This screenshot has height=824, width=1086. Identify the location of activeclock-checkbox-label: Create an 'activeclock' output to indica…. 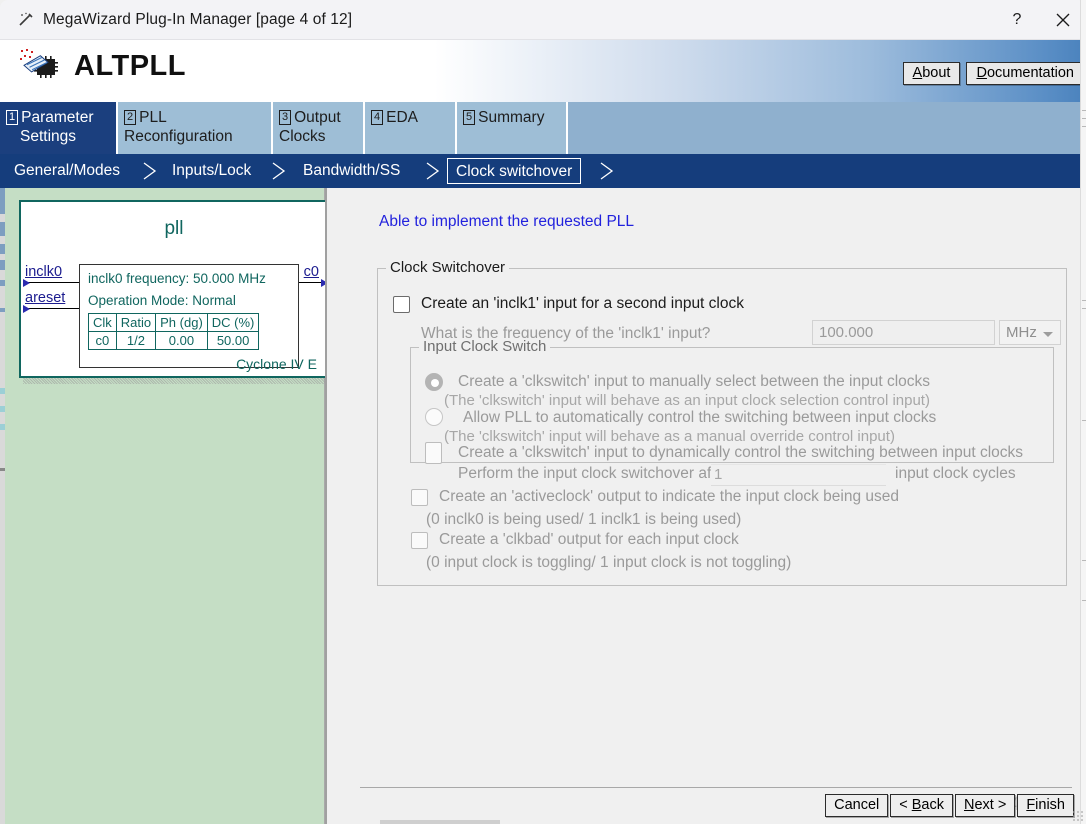
(669, 497).